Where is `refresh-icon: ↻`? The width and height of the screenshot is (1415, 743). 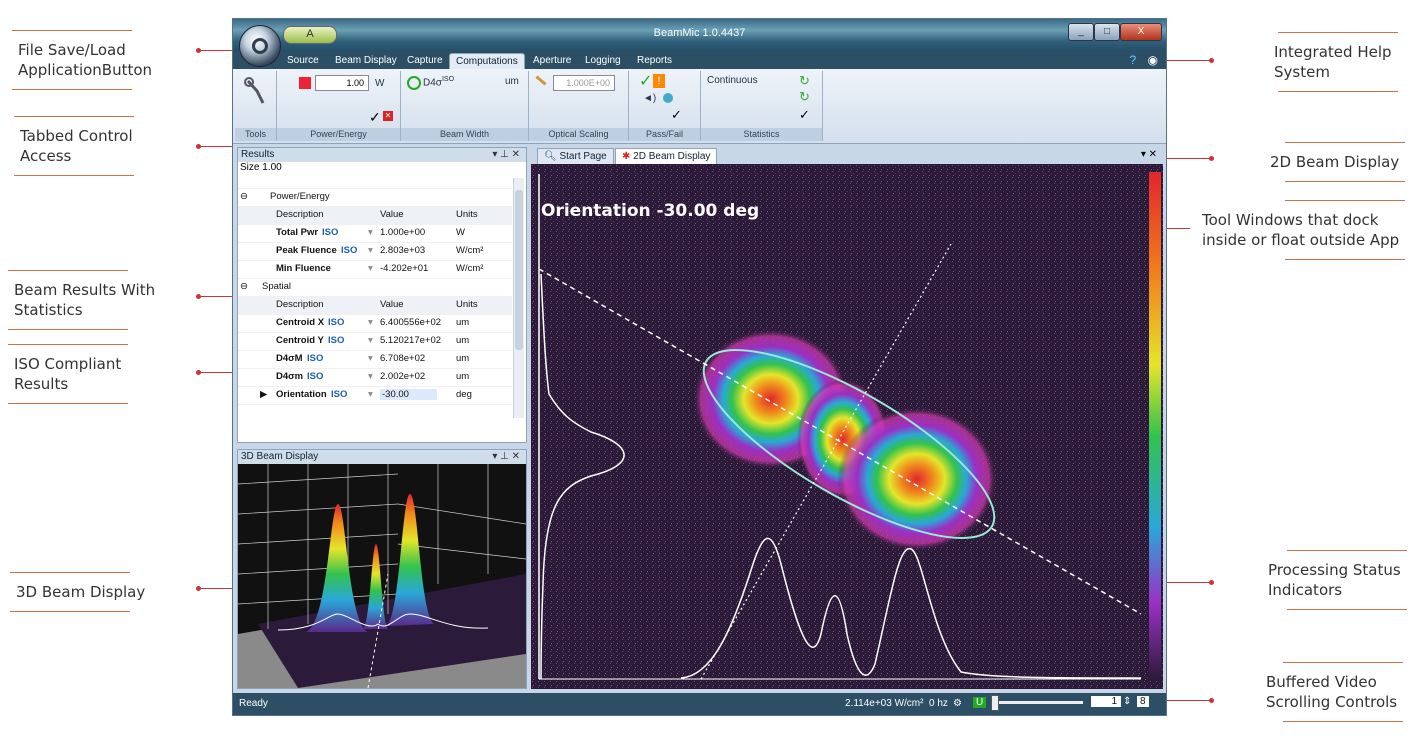 refresh-icon: ↻ is located at coordinates (804, 81).